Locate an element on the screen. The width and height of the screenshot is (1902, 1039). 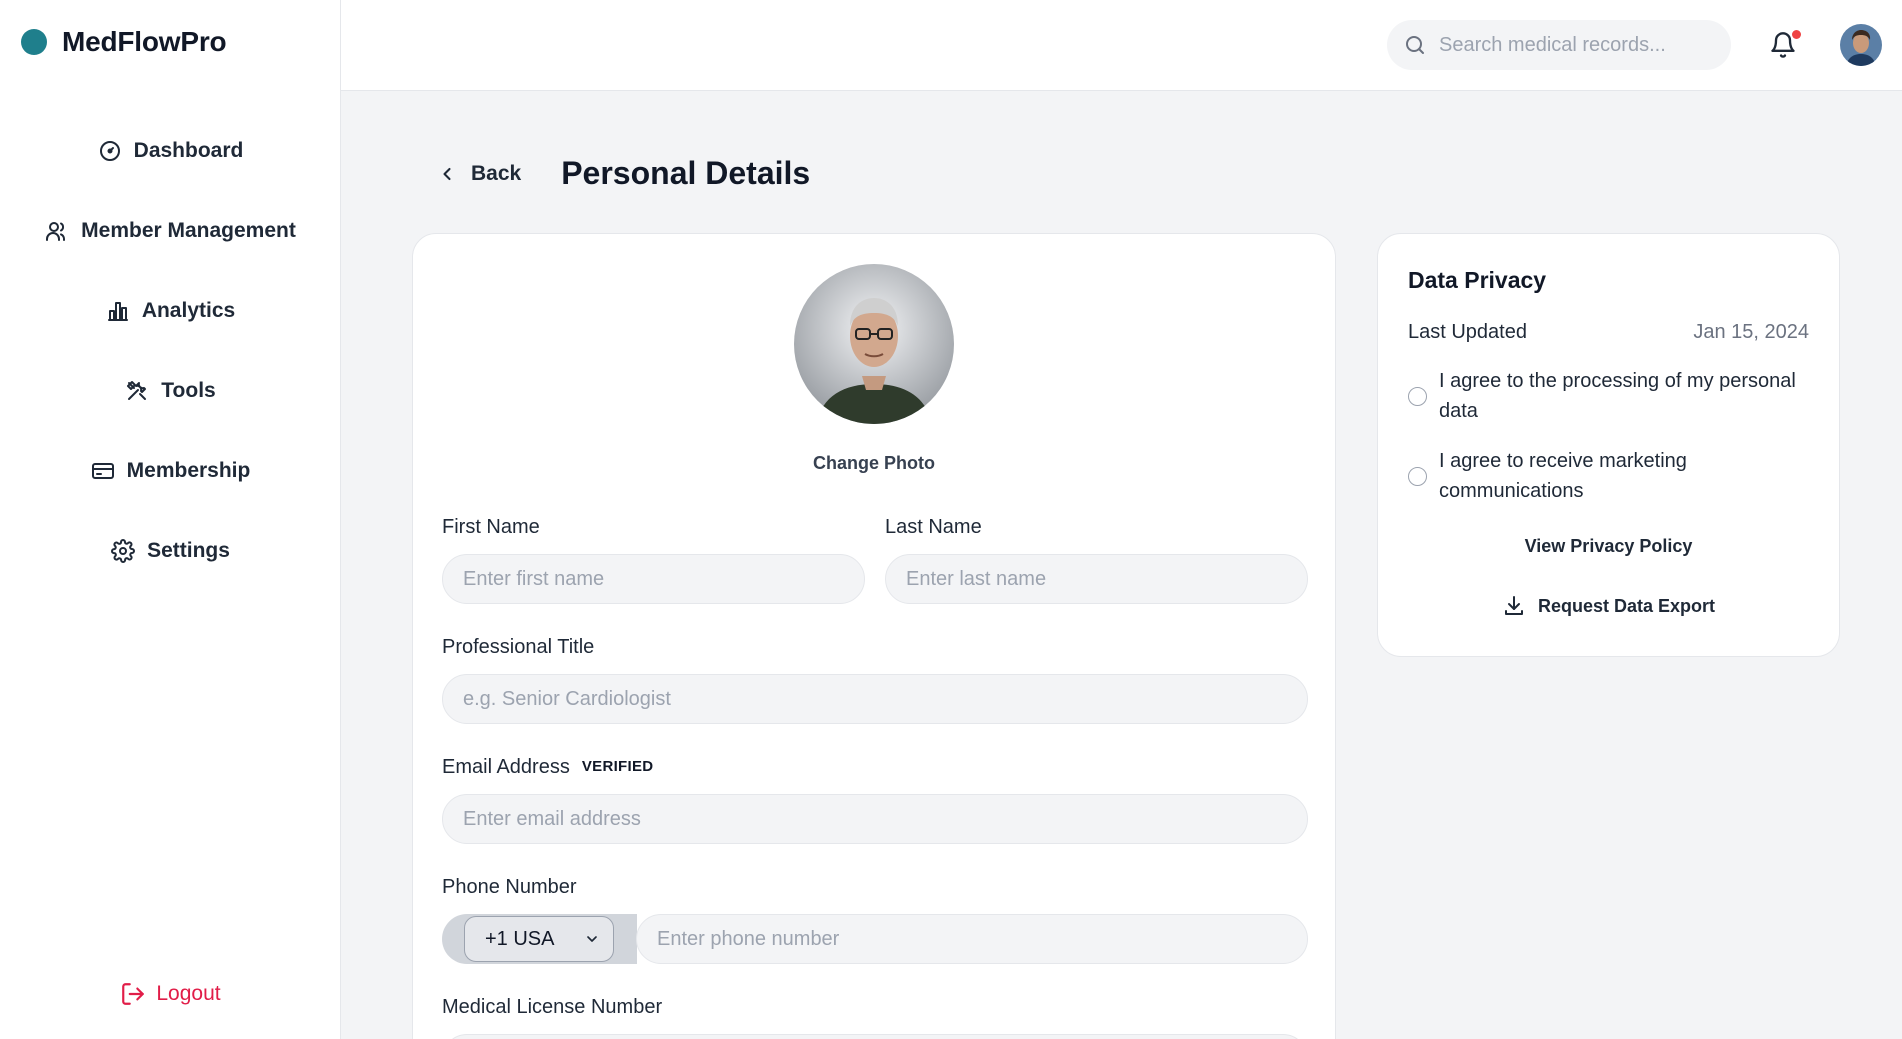
page-title: Personal Details is located at coordinates (686, 173).